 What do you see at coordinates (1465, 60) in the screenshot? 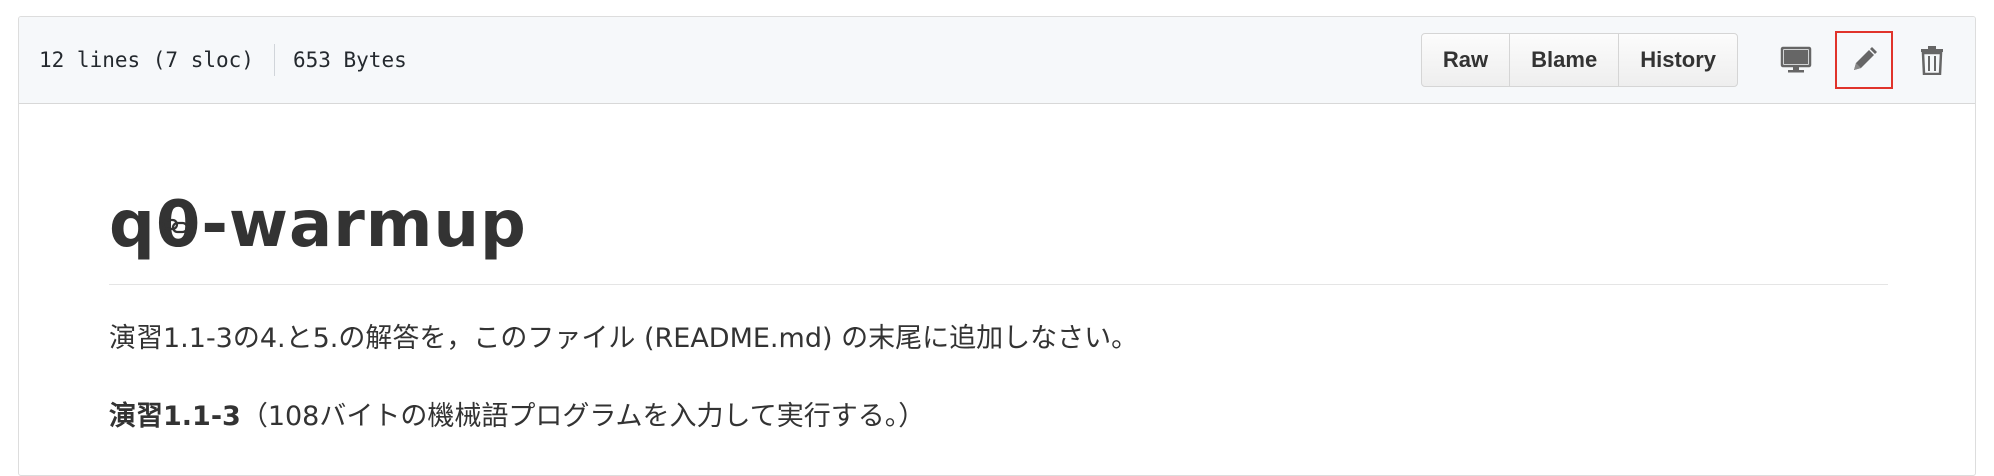
I see `raw-button: Raw` at bounding box center [1465, 60].